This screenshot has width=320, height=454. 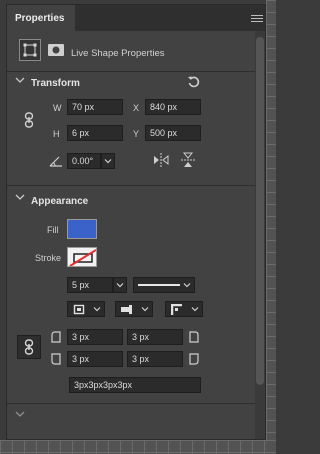 I want to click on canvas-grid-bottom, so click(x=138, y=447).